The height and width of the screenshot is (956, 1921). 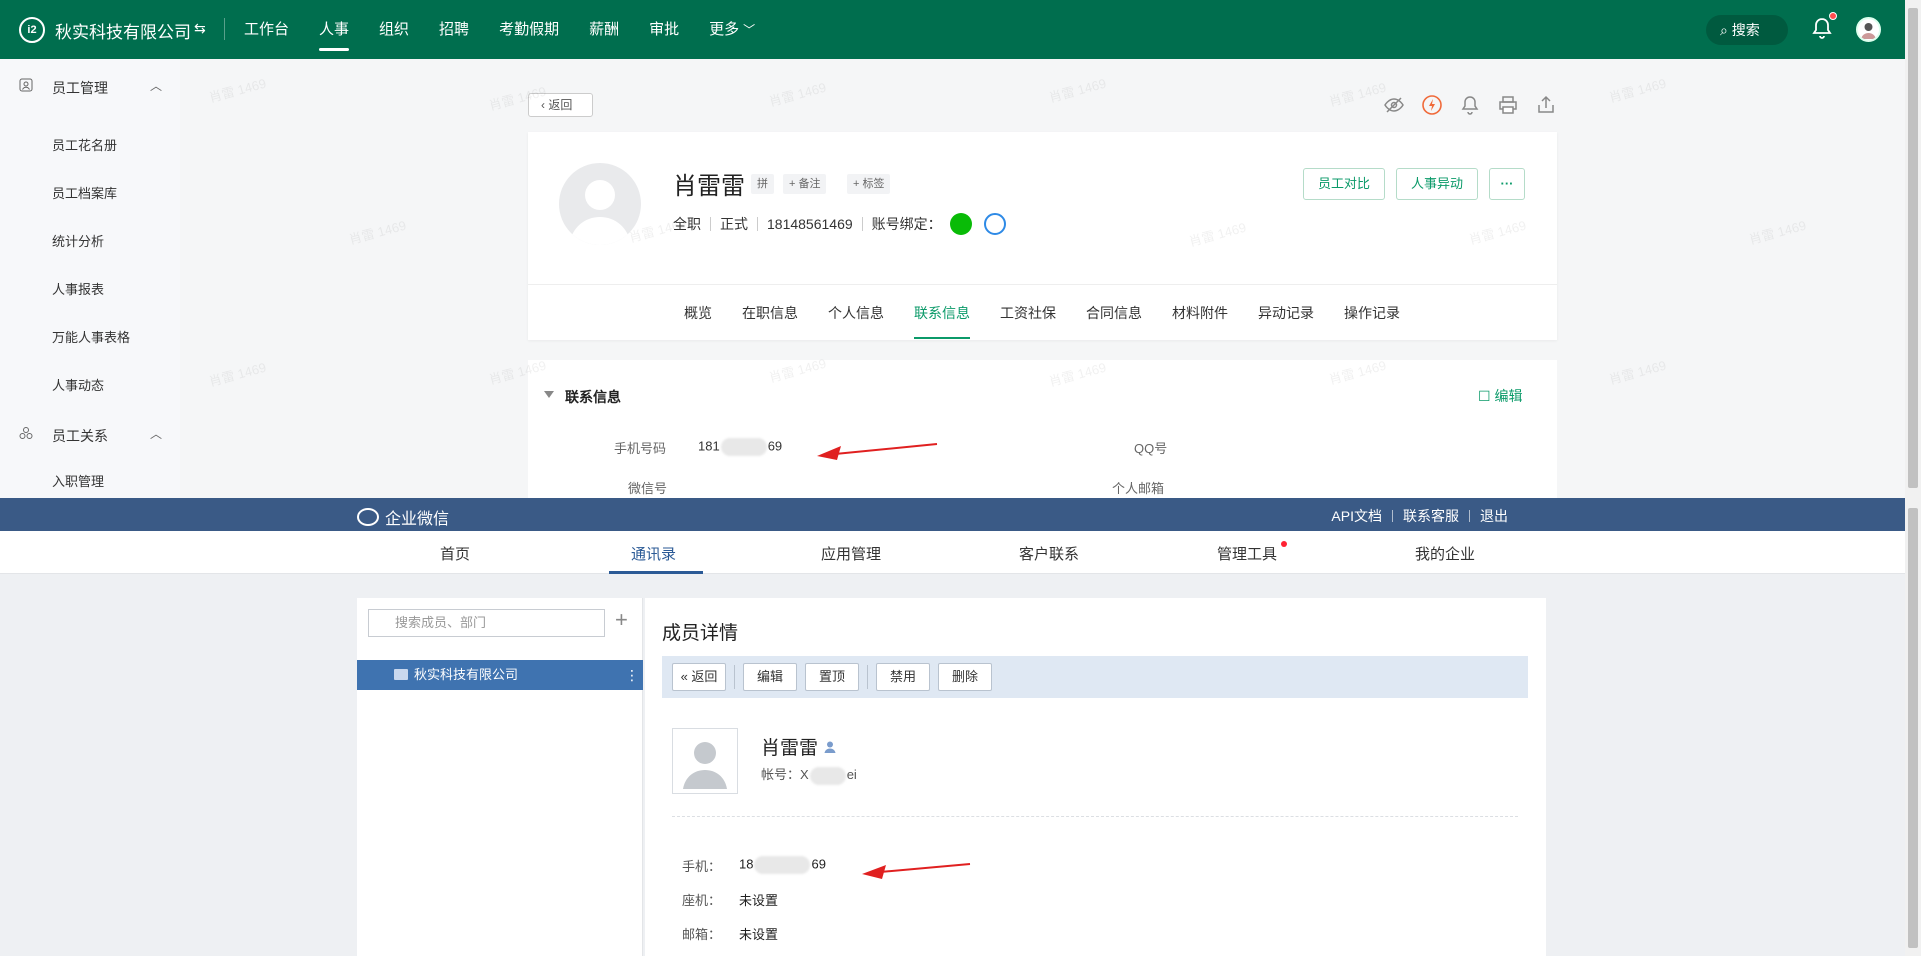 I want to click on edit-contact-button: ☐ 编辑, so click(x=1500, y=396).